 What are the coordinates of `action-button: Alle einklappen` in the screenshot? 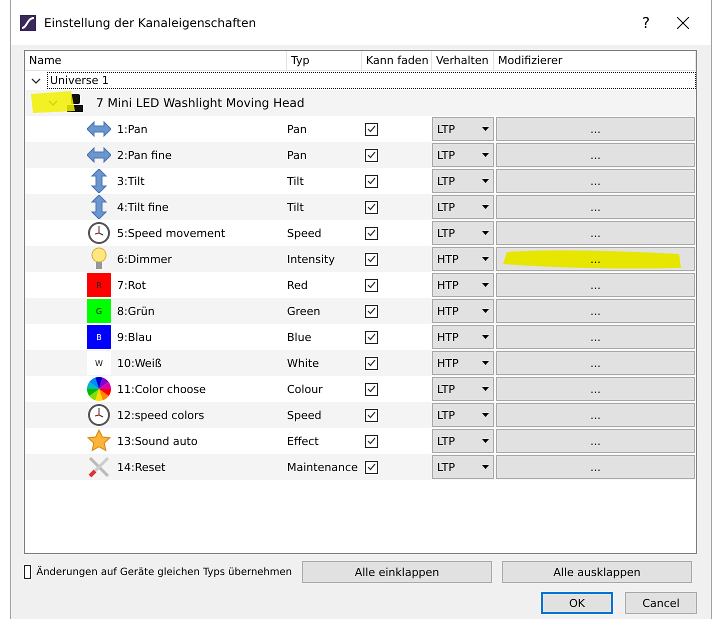 It's located at (397, 572).